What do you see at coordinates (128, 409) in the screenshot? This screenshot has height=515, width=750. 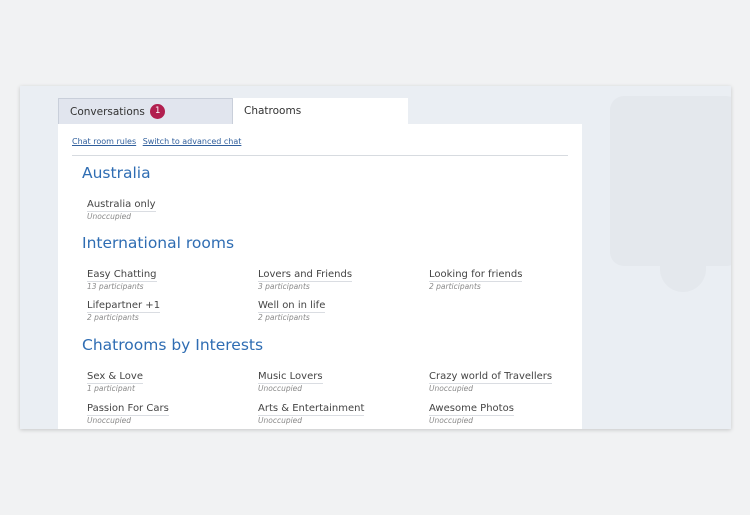 I see `room-name: Passion For Cars` at bounding box center [128, 409].